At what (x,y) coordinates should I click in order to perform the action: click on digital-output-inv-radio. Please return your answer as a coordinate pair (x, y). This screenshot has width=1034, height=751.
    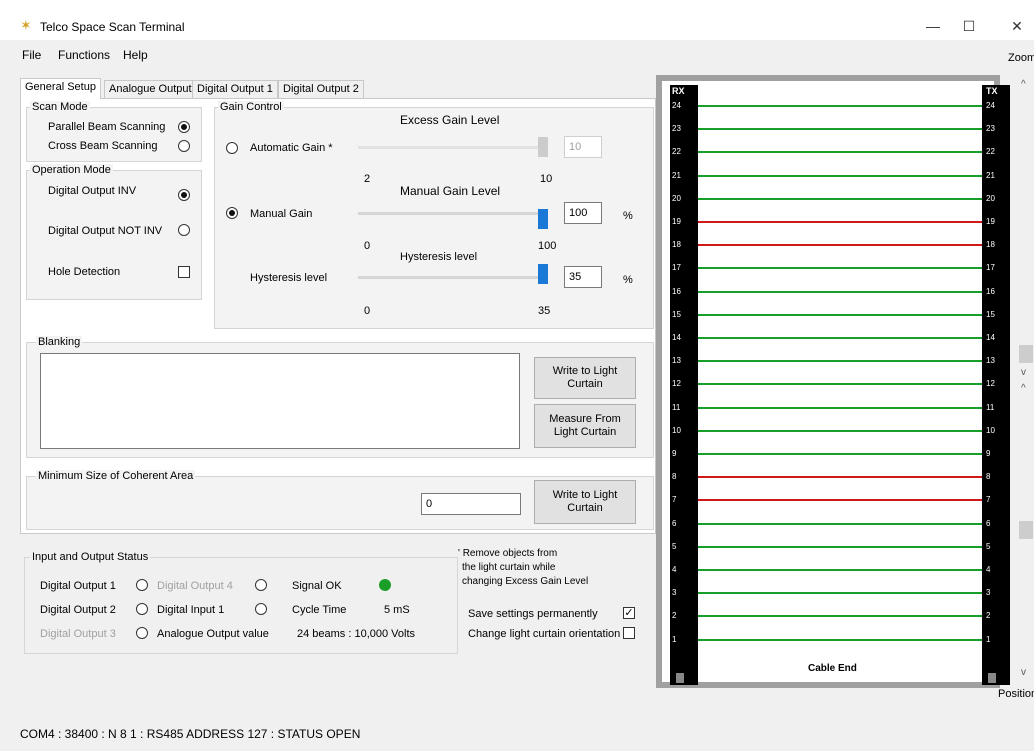
    Looking at the image, I should click on (184, 195).